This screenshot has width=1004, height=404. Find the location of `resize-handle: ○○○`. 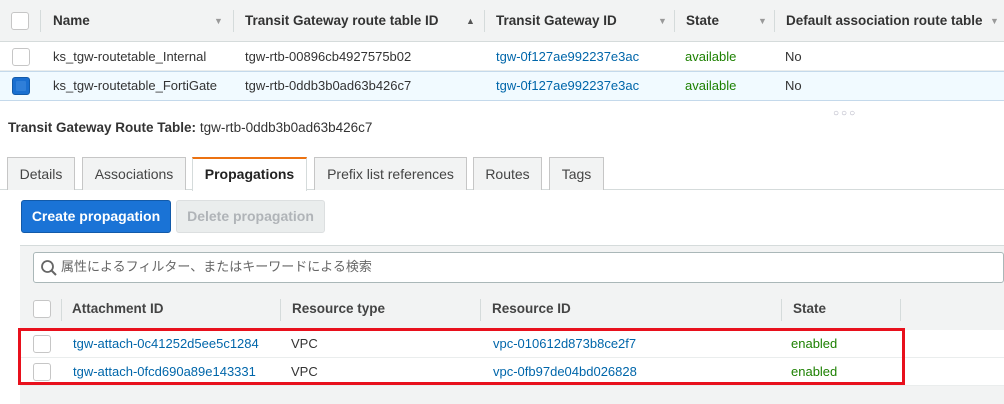

resize-handle: ○○○ is located at coordinates (845, 113).